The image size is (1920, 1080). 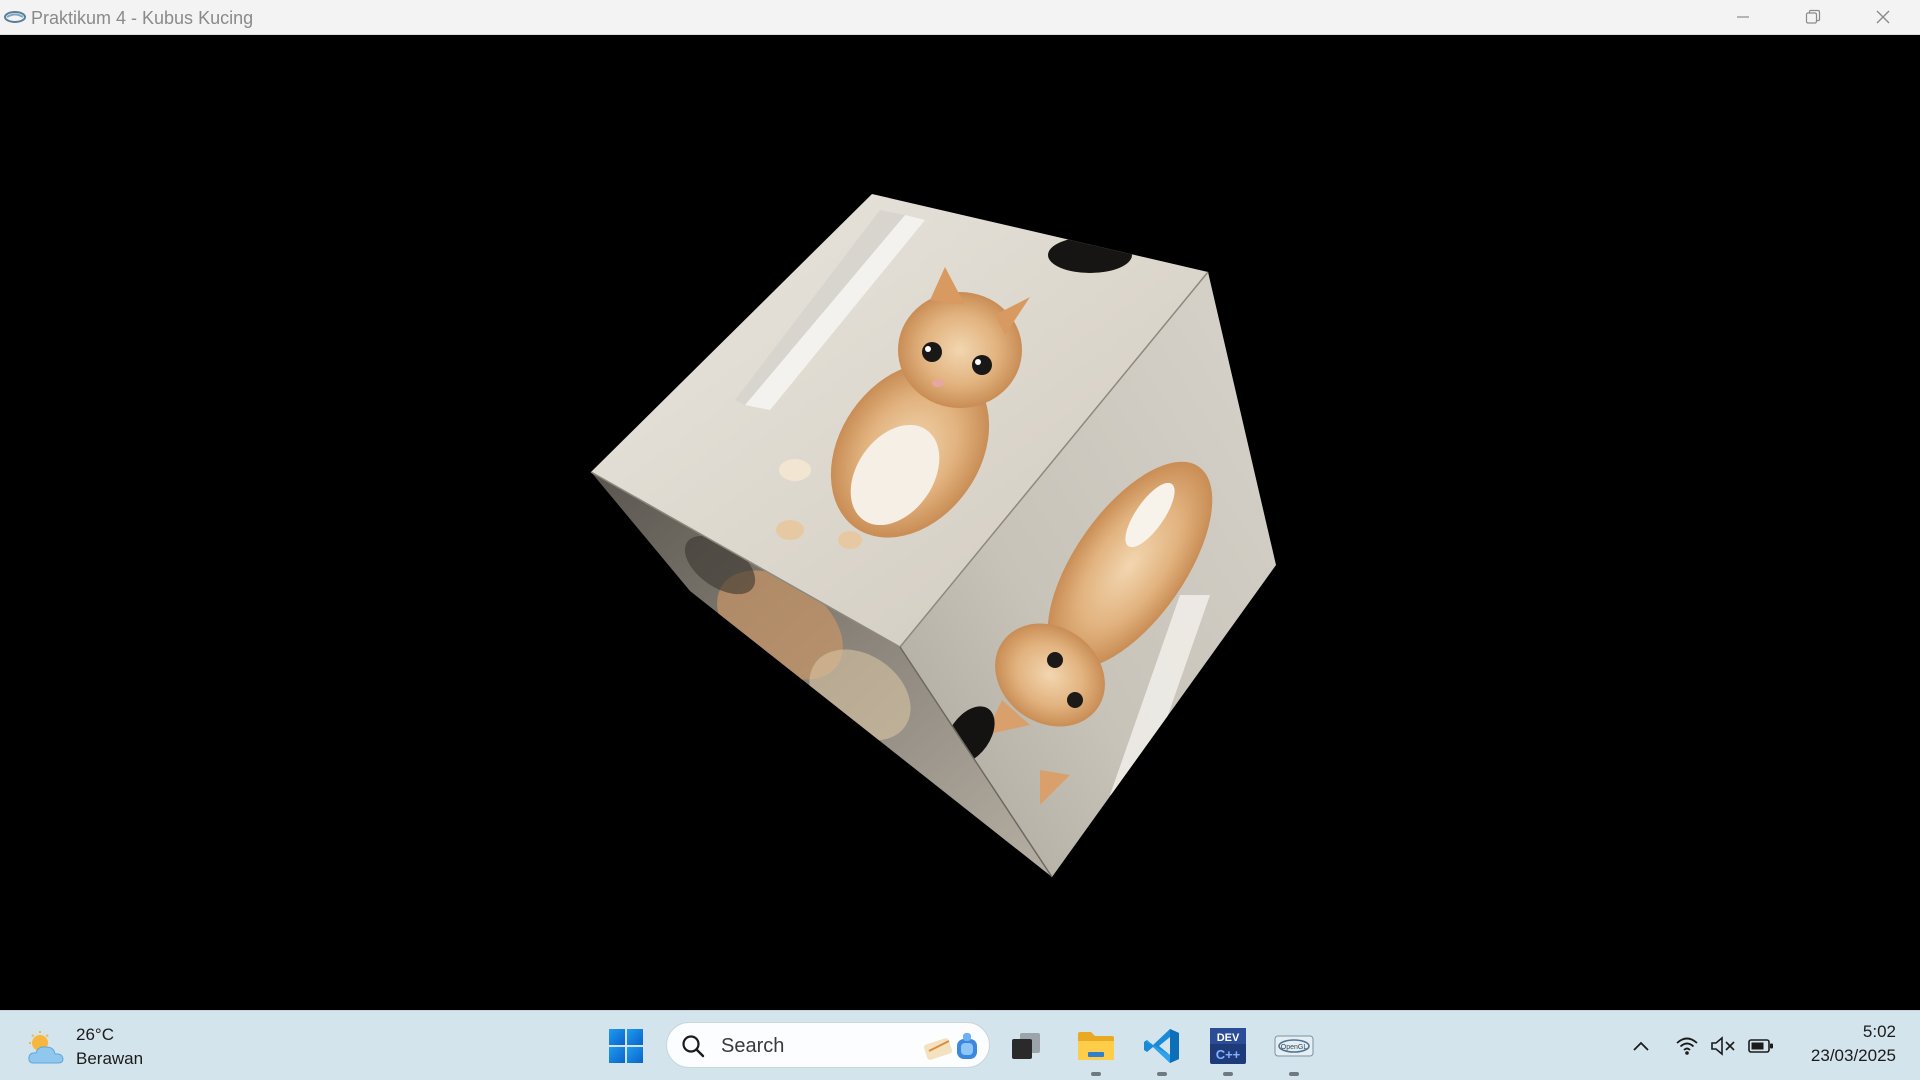 I want to click on restore-icon, so click(x=1813, y=16).